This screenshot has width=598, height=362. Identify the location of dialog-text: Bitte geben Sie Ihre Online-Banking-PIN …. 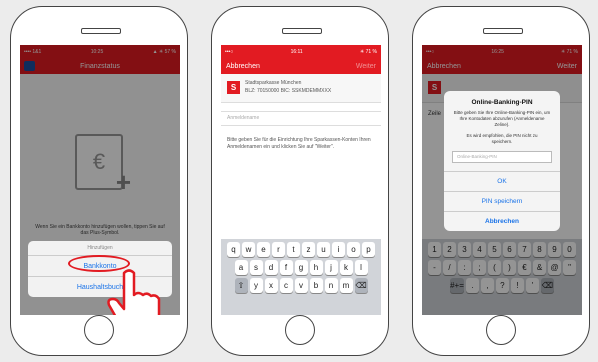
(502, 118).